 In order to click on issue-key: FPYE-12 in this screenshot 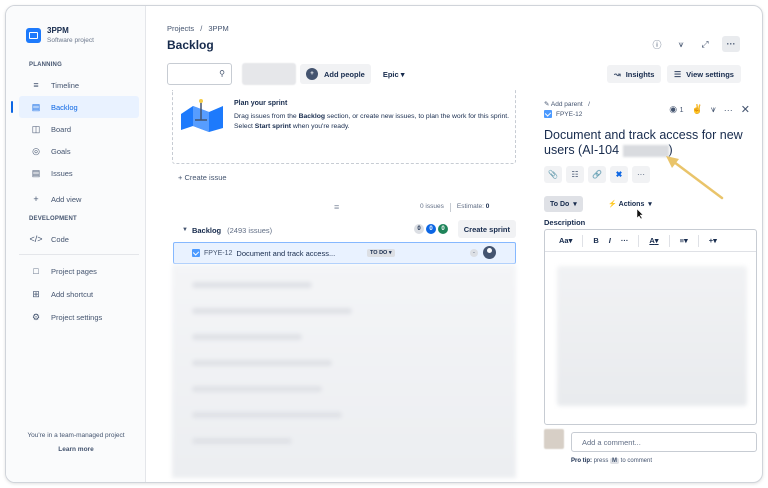, I will do `click(218, 253)`.